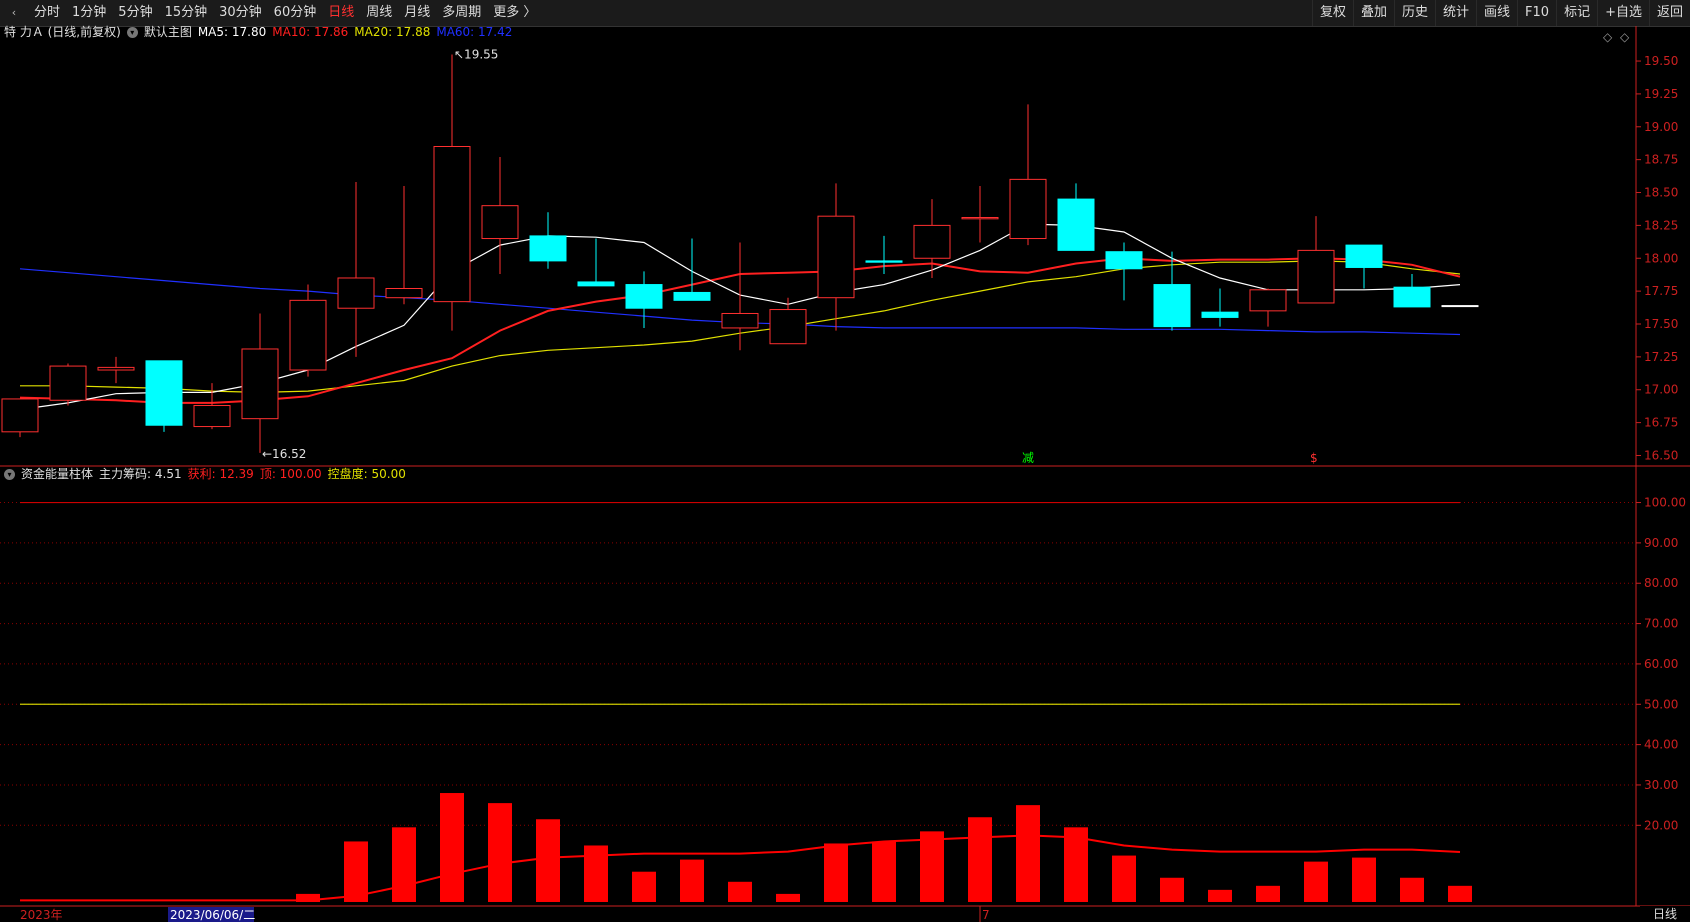  I want to click on price-tick-label: 18.75, so click(1661, 160).